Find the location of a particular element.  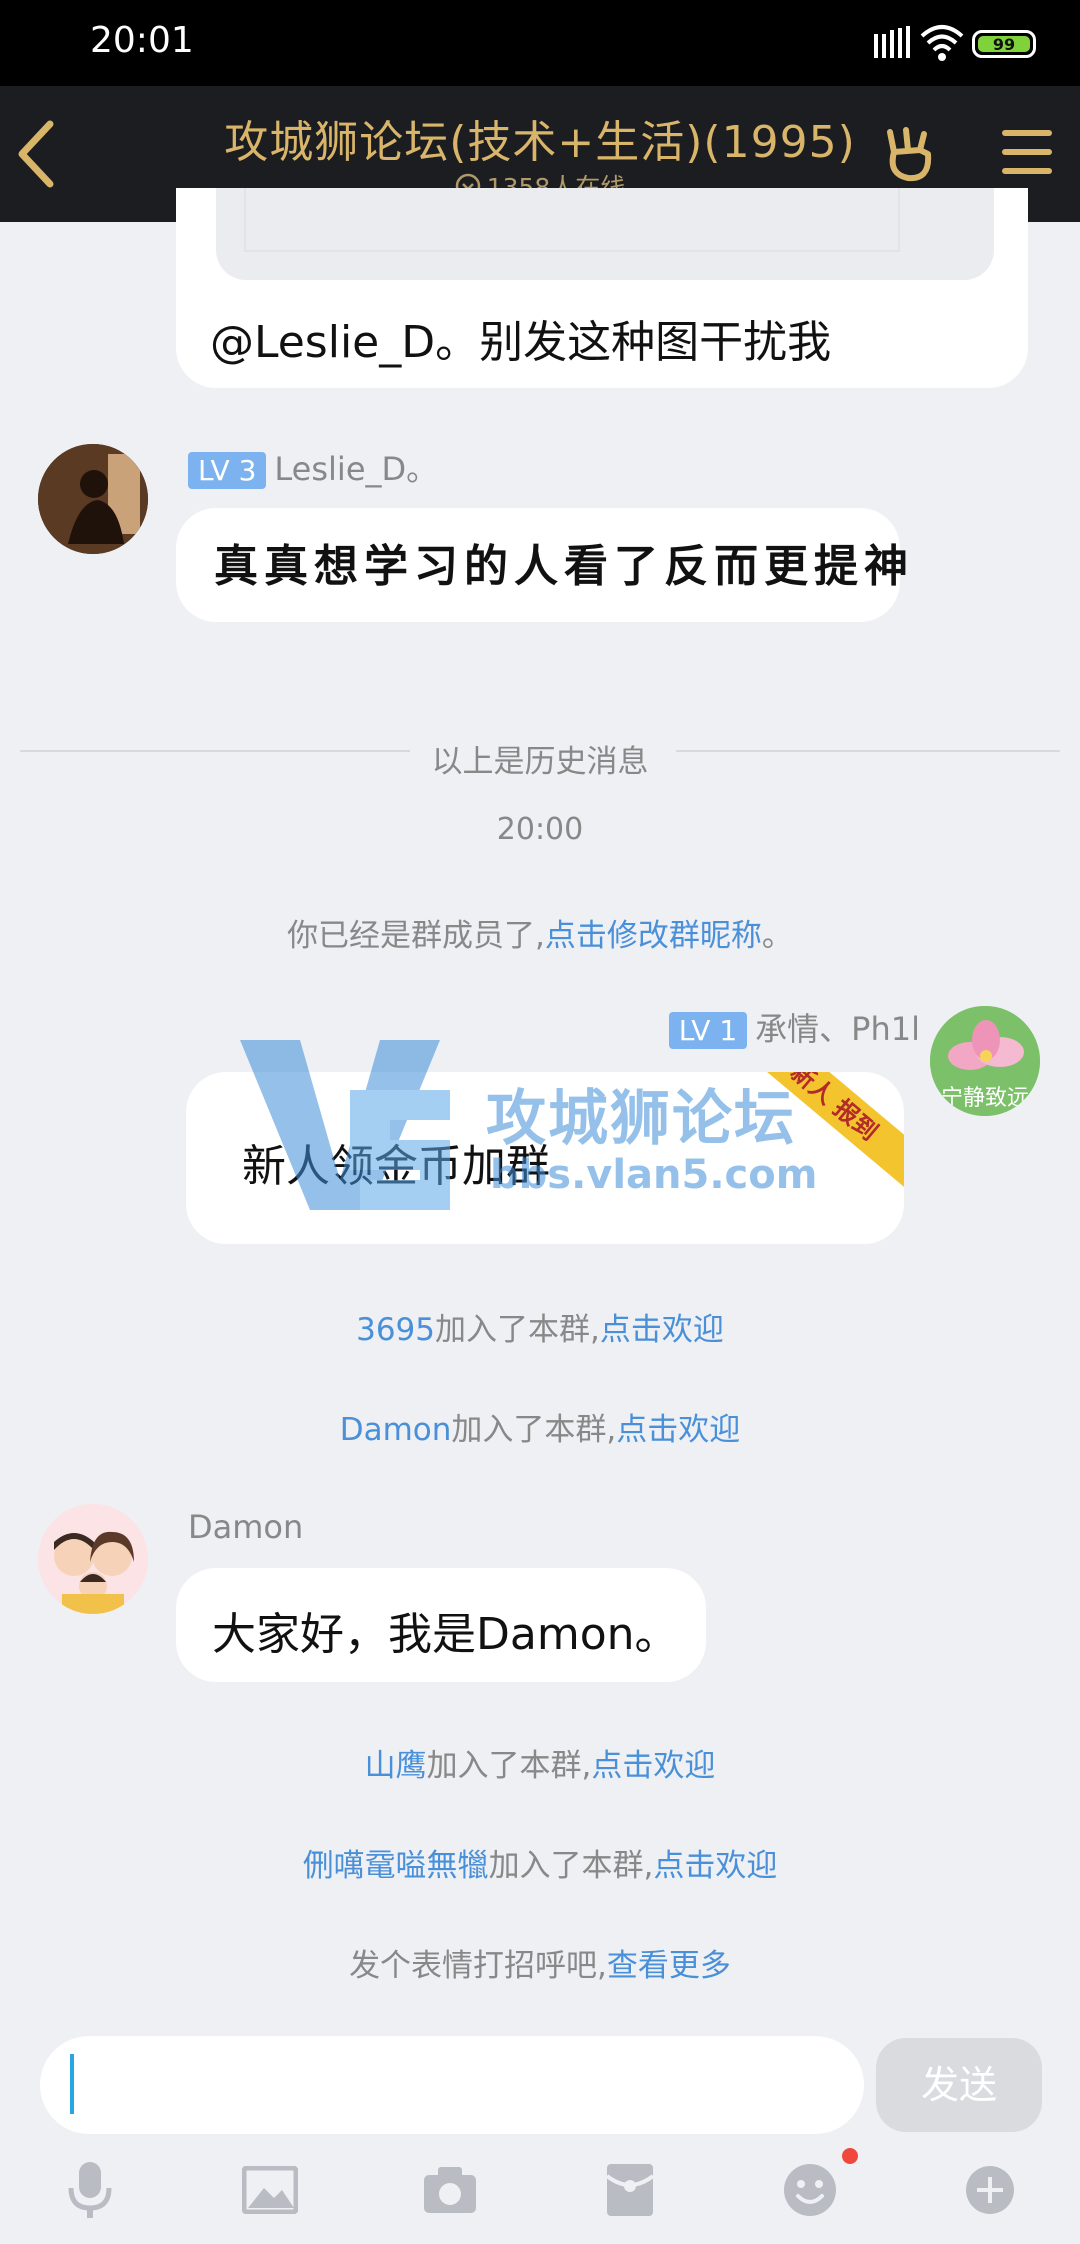

newcomer-badge: 新人 报到 is located at coordinates (820, 1130).